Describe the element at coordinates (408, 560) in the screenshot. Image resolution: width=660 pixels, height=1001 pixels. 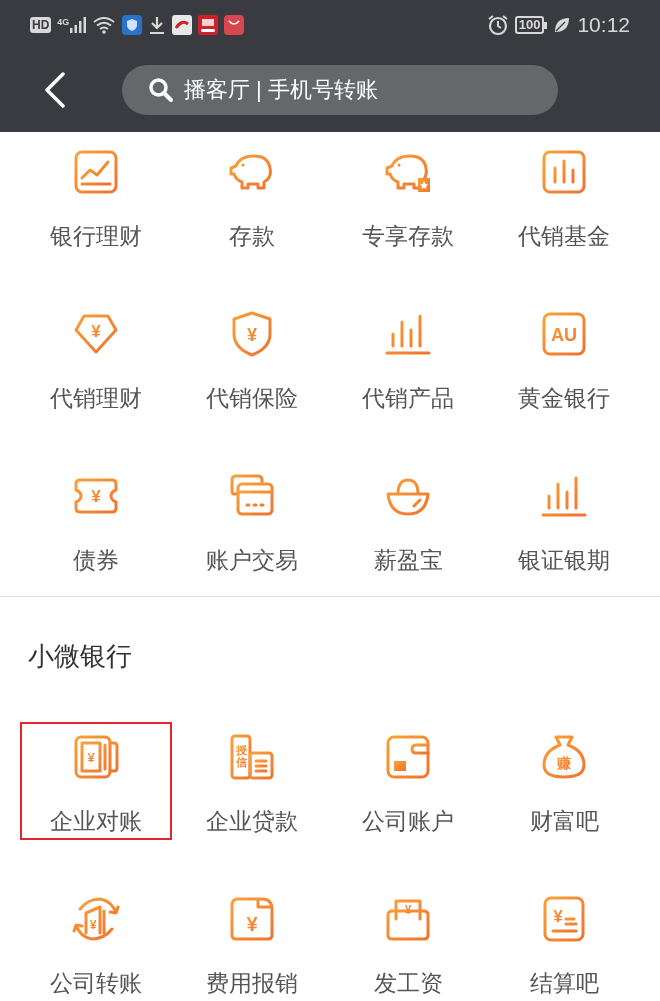
I see `menu-label: 薪盈宝` at that location.